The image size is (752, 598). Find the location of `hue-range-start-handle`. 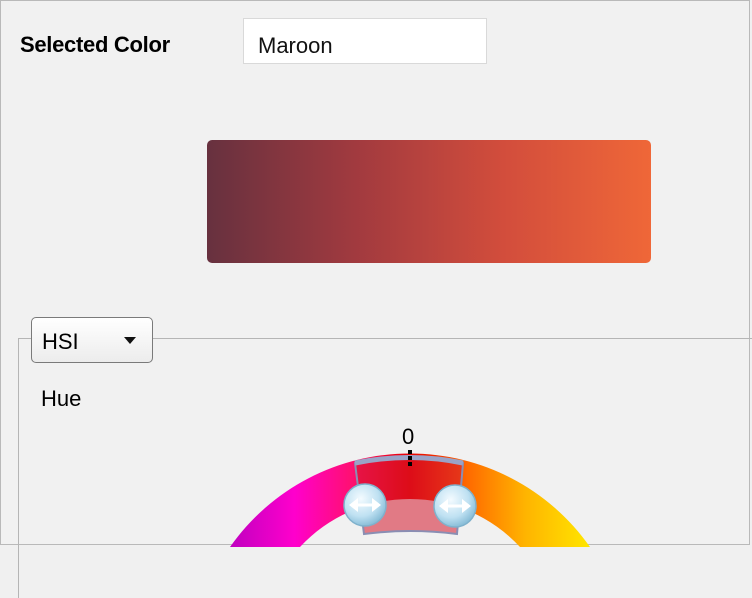

hue-range-start-handle is located at coordinates (365, 505).